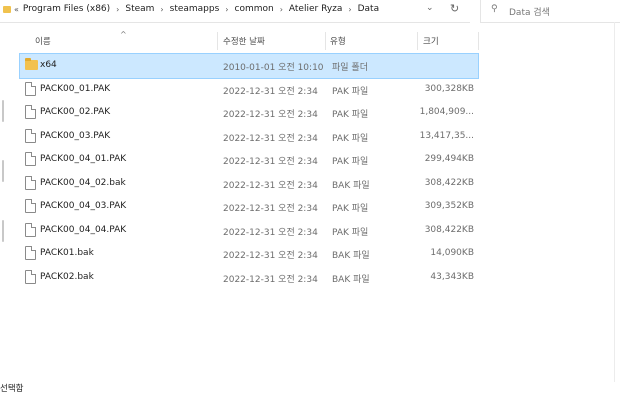 Image resolution: width=620 pixels, height=395 pixels. What do you see at coordinates (48, 65) in the screenshot?
I see `file-name: x64` at bounding box center [48, 65].